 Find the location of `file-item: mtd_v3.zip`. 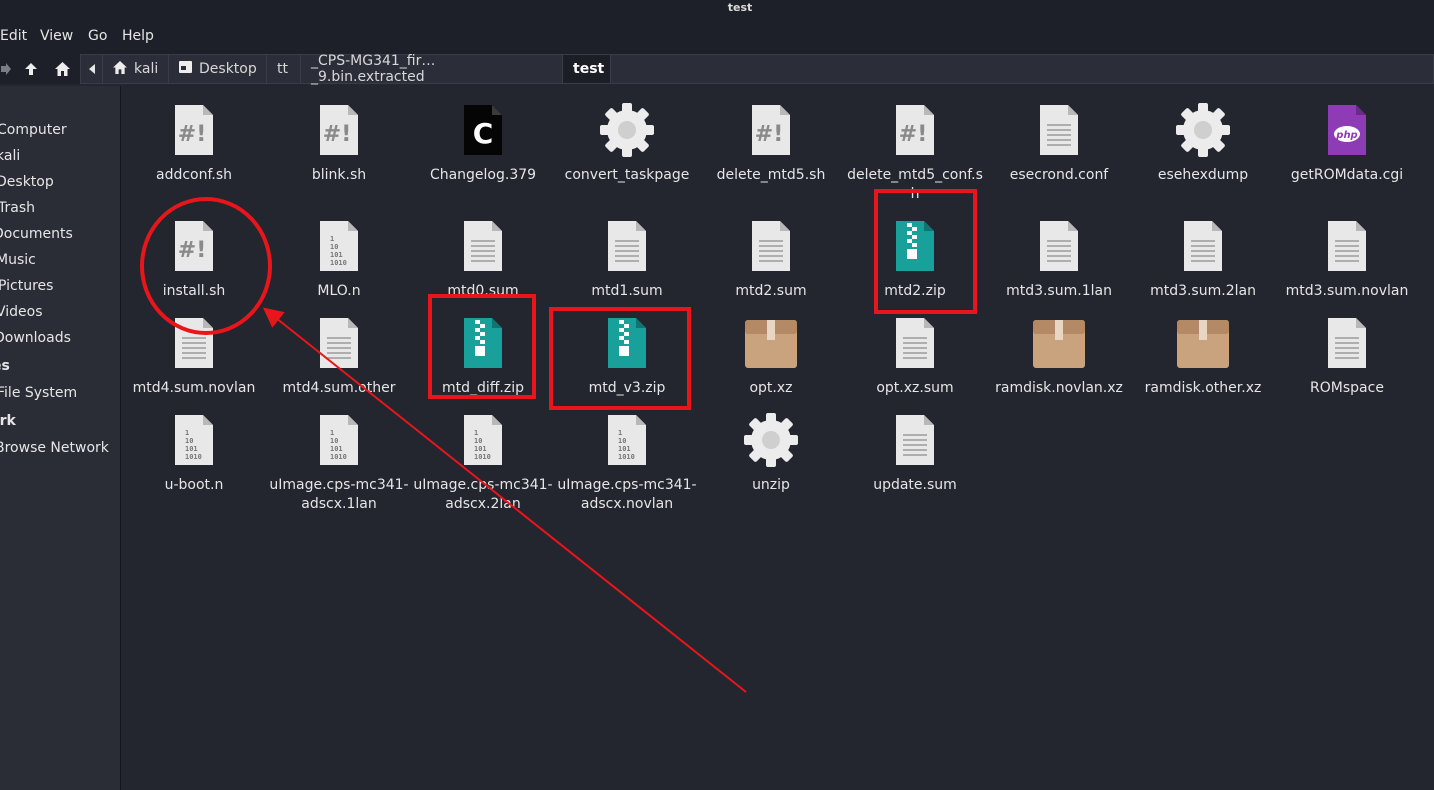

file-item: mtd_v3.zip is located at coordinates (627, 355).